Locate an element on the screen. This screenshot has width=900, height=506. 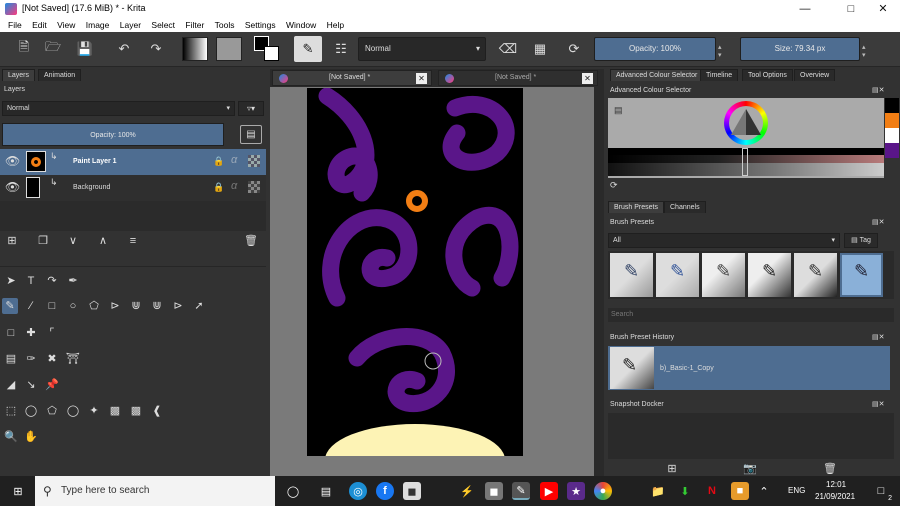
save-icon: 💾 is located at coordinates (85, 49).